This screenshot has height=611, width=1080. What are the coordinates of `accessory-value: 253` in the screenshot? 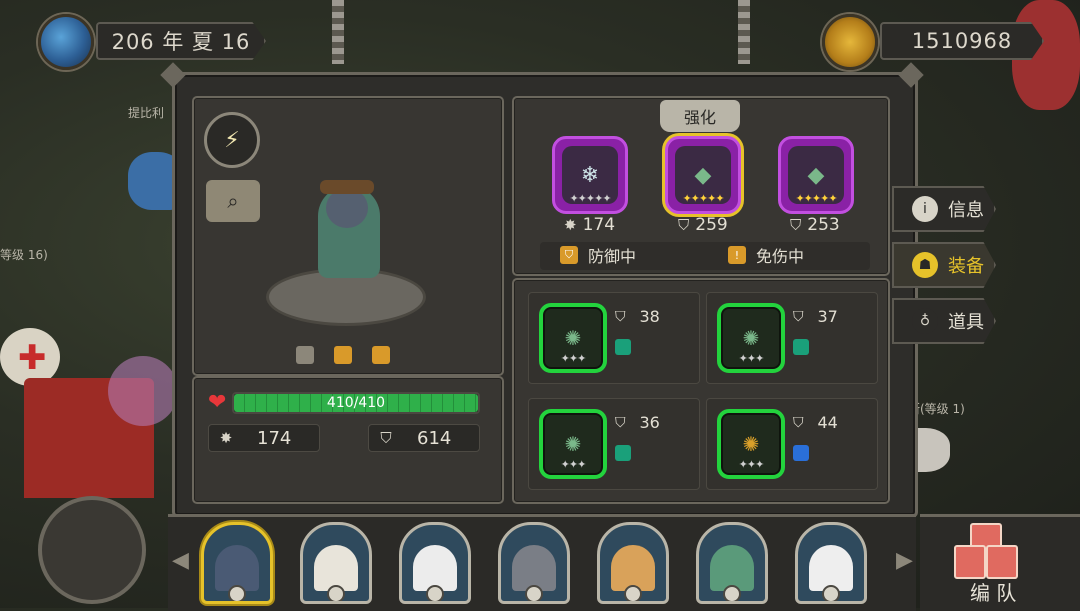 It's located at (823, 225).